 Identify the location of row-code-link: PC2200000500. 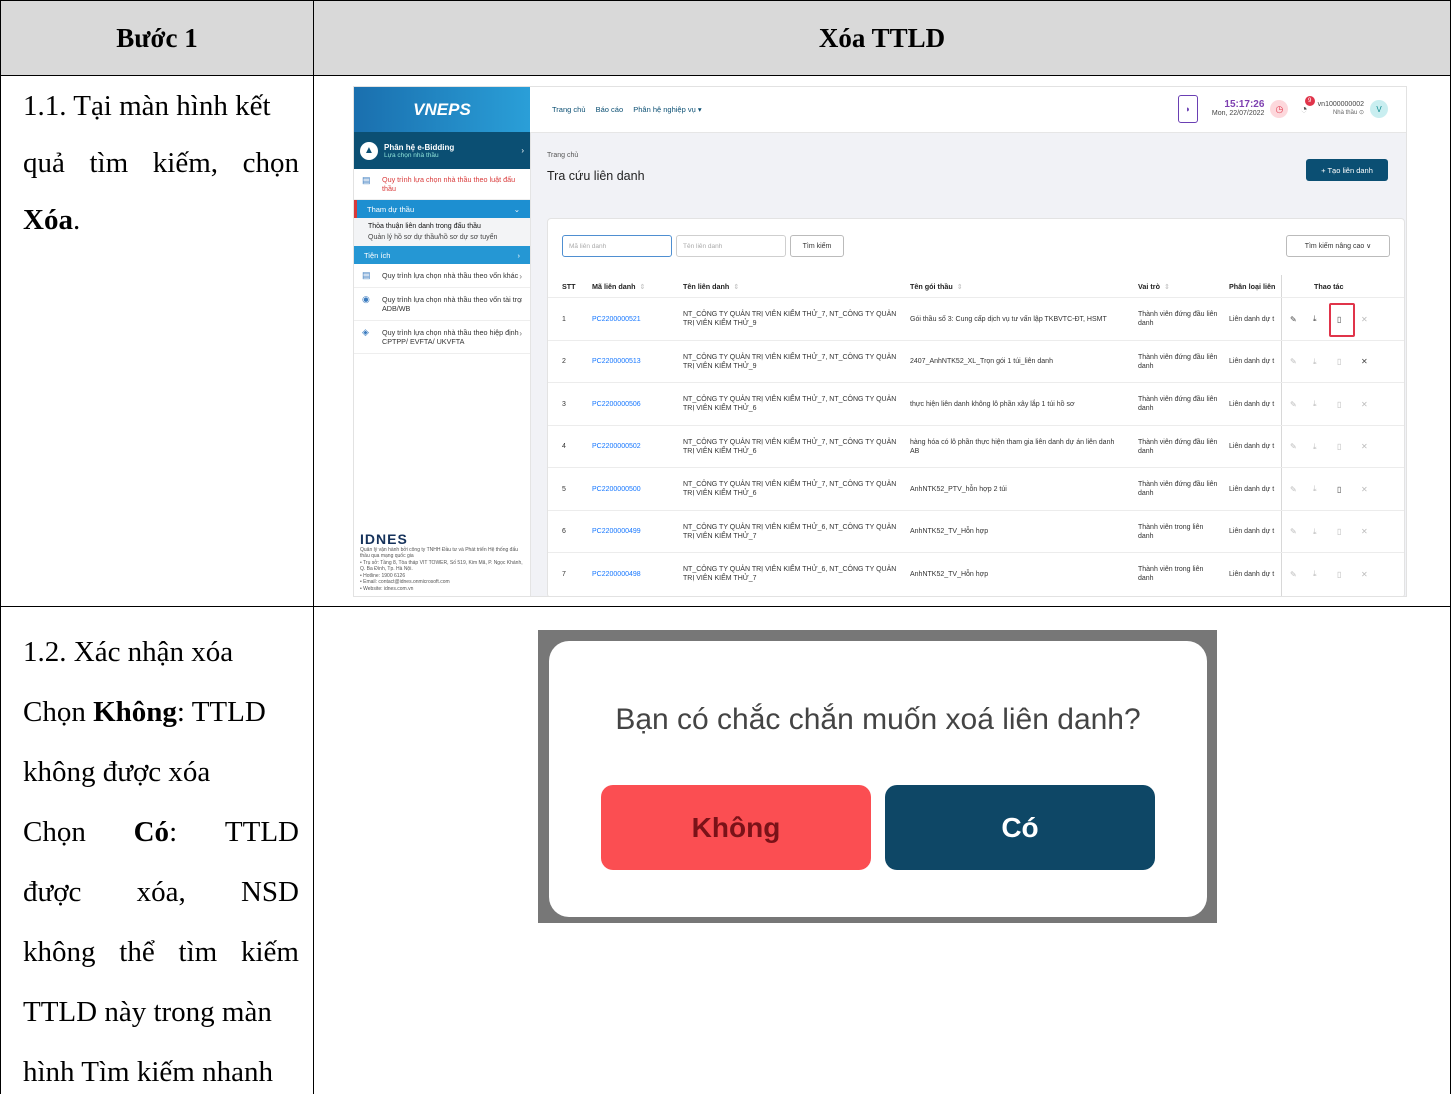
(636, 489).